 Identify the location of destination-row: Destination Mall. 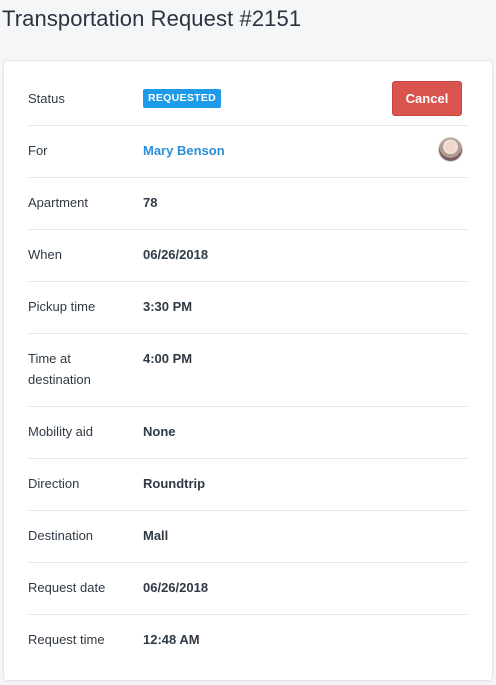
(248, 544).